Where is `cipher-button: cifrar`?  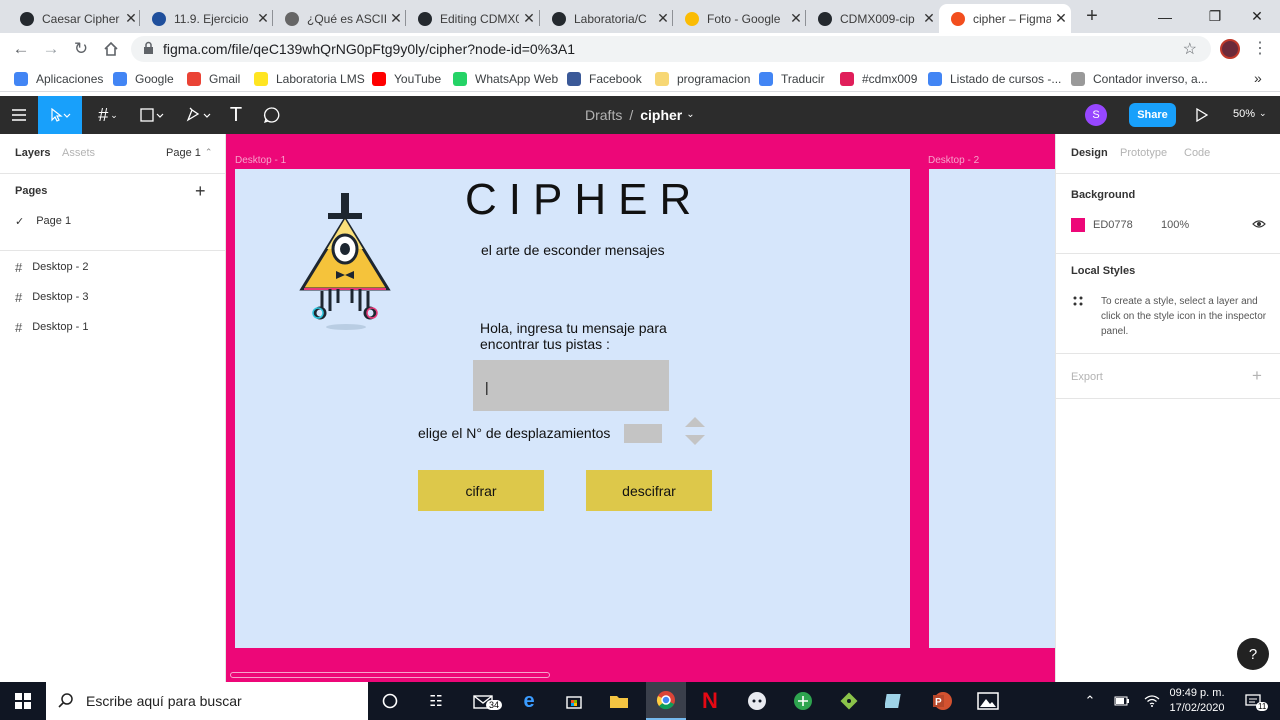
cipher-button: cifrar is located at coordinates (481, 490).